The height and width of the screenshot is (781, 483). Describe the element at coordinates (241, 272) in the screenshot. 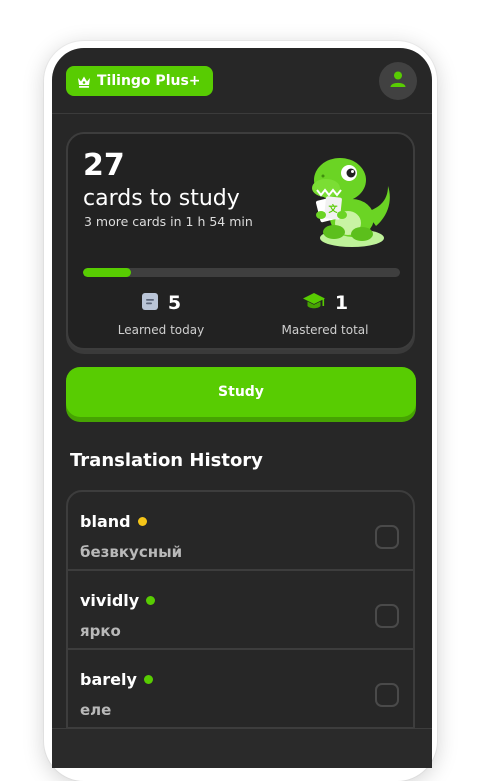

I see `study-progress-bar` at that location.